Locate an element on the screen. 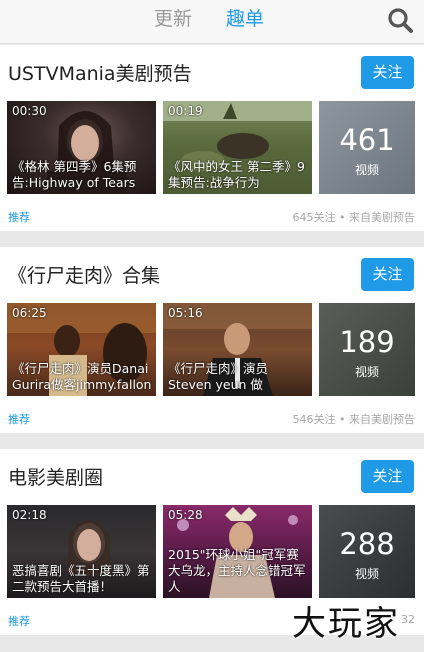 This screenshot has height=652, width=424. video-caption: 《行尸走肉》演员Steven yeun 做 is located at coordinates (218, 376).